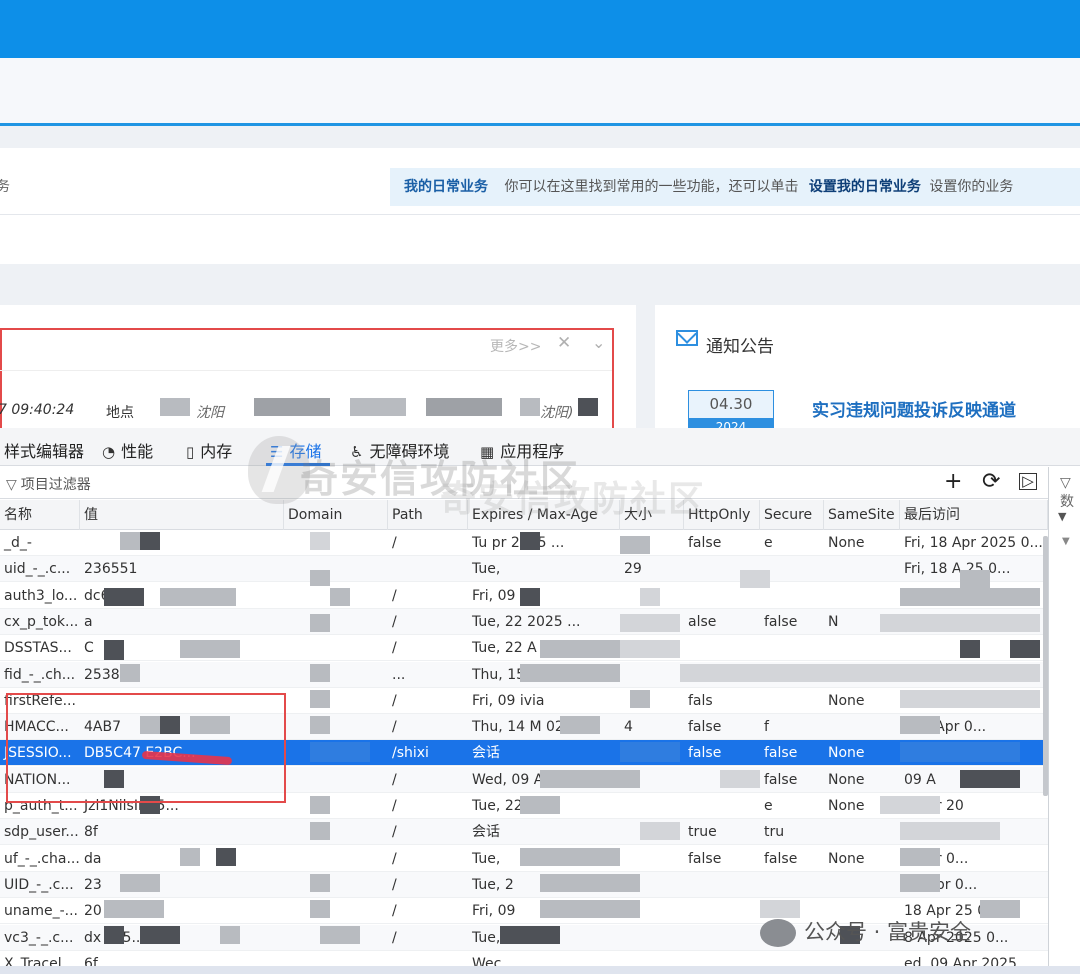  I want to click on location-value: 沈阳, so click(210, 413).